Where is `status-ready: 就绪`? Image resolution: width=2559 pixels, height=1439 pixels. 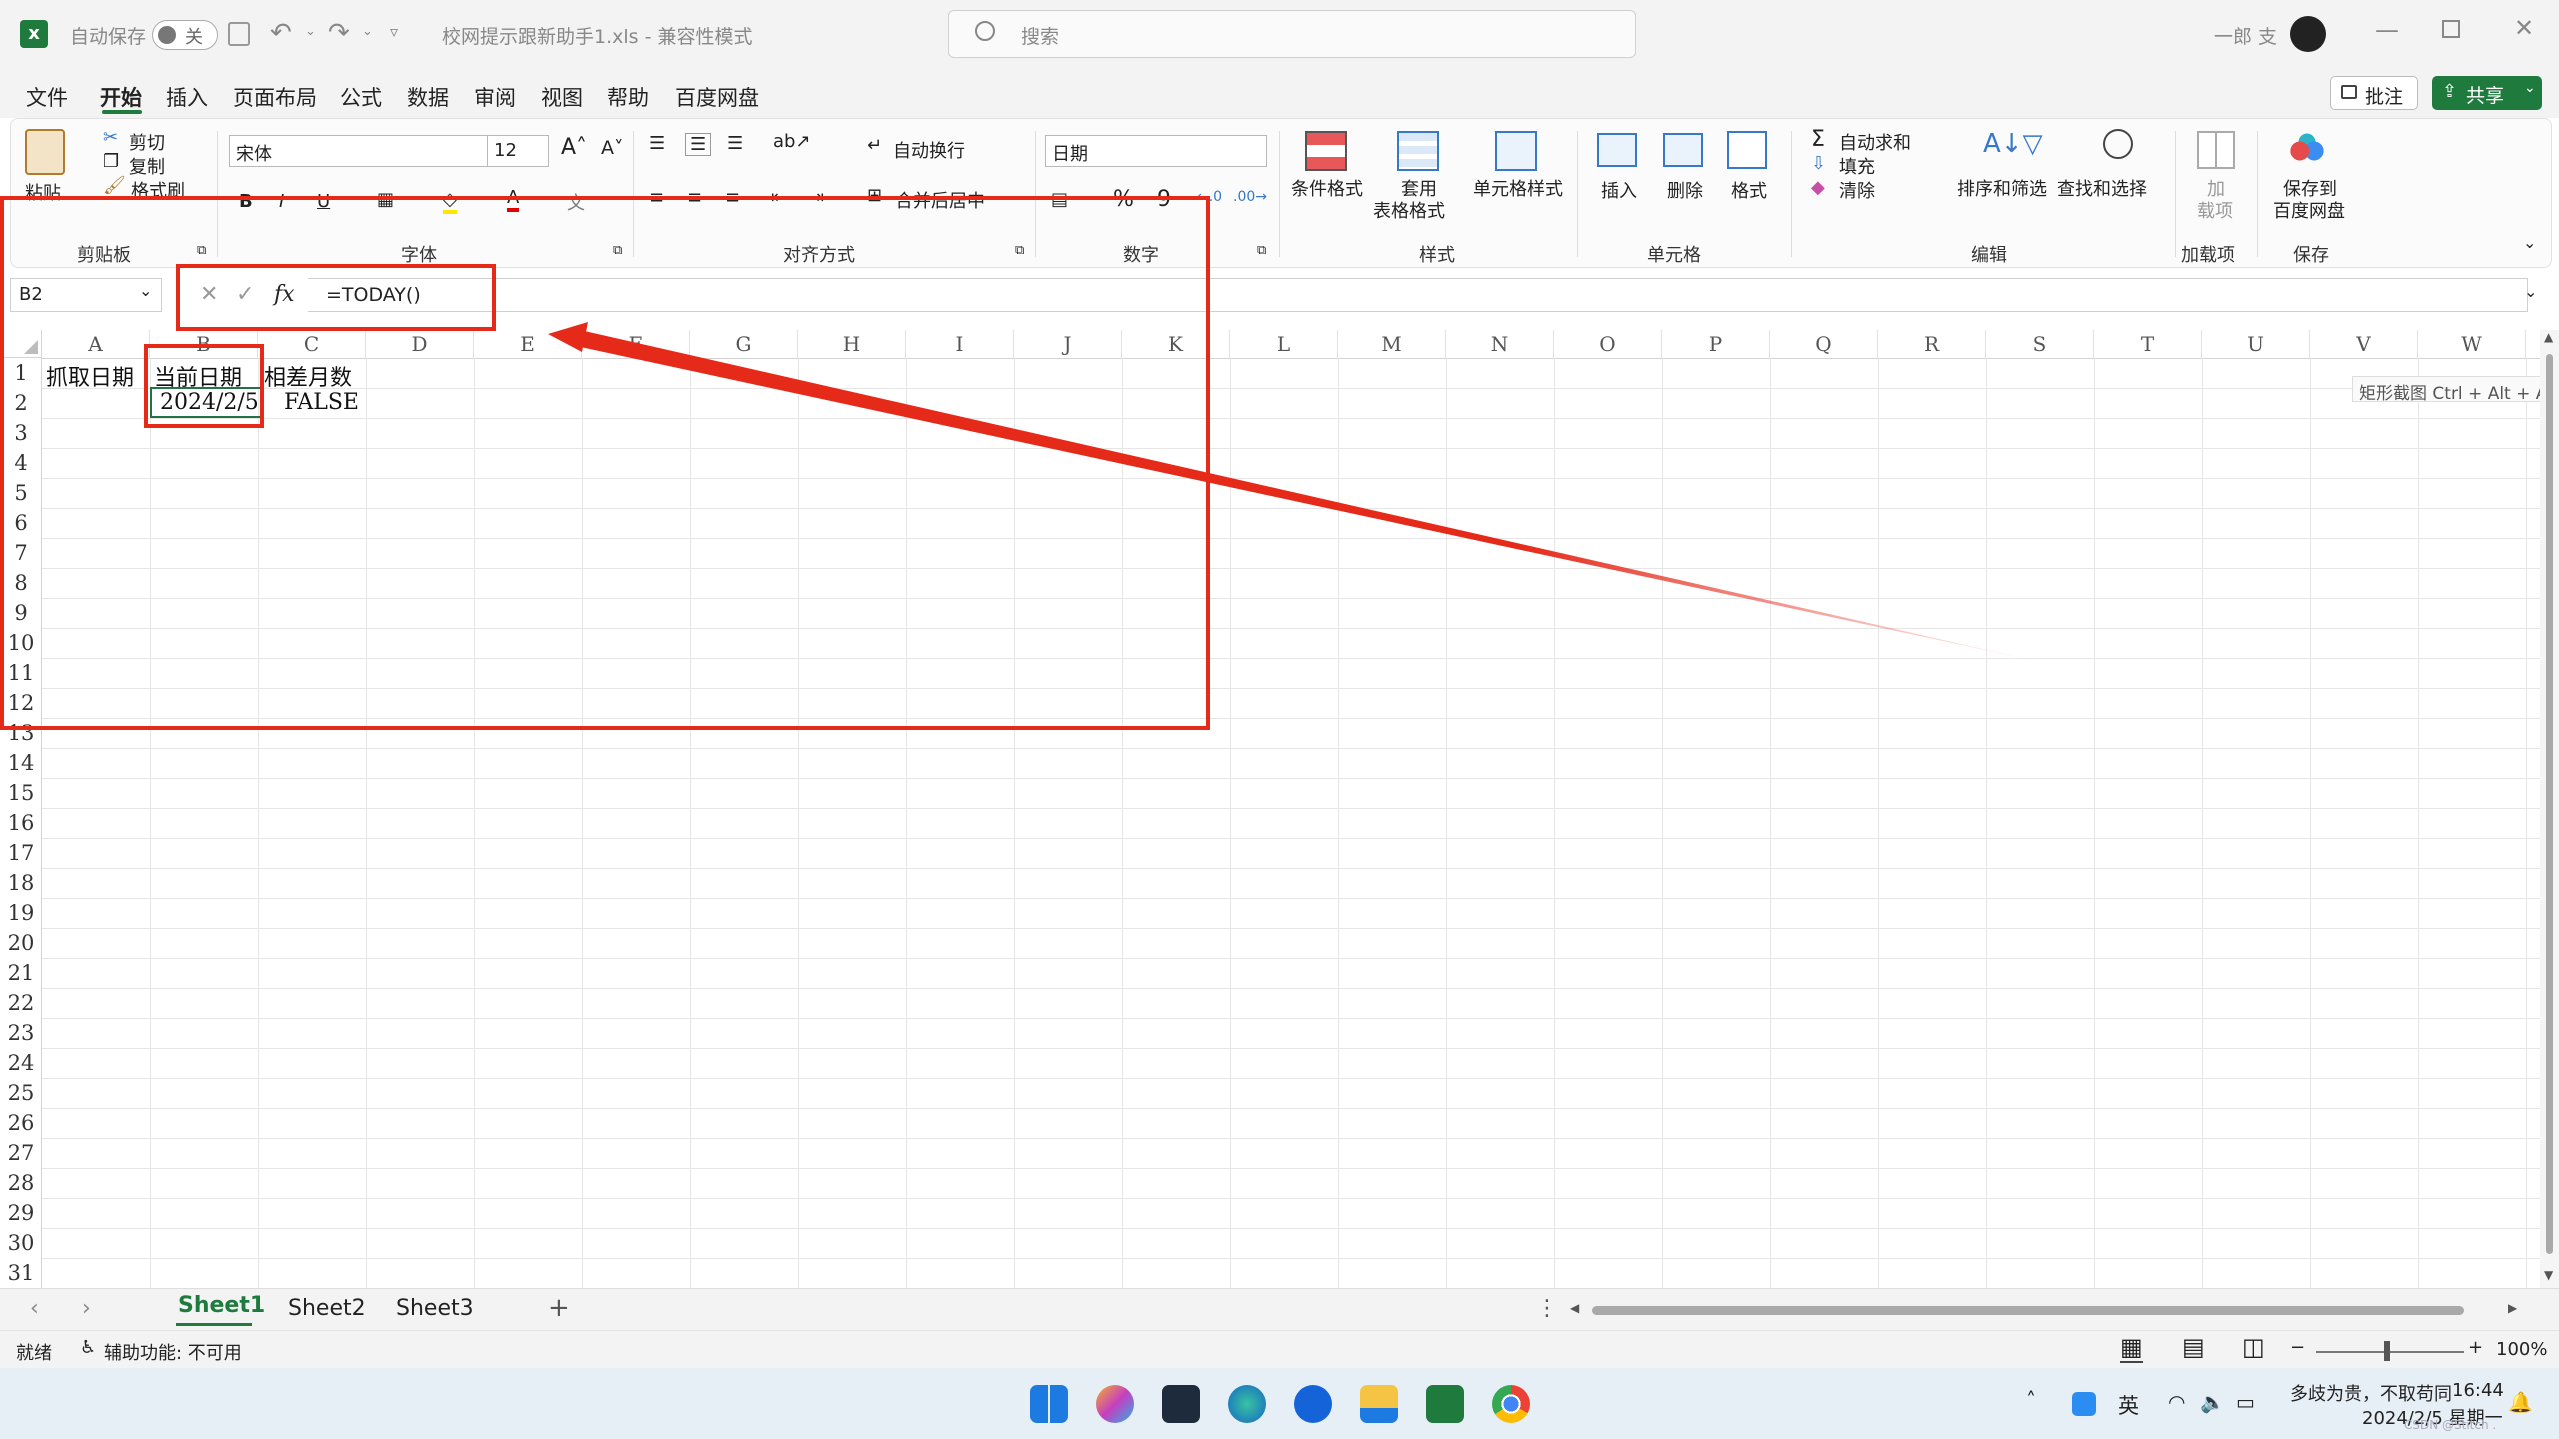
status-ready: 就绪 is located at coordinates (34, 1353).